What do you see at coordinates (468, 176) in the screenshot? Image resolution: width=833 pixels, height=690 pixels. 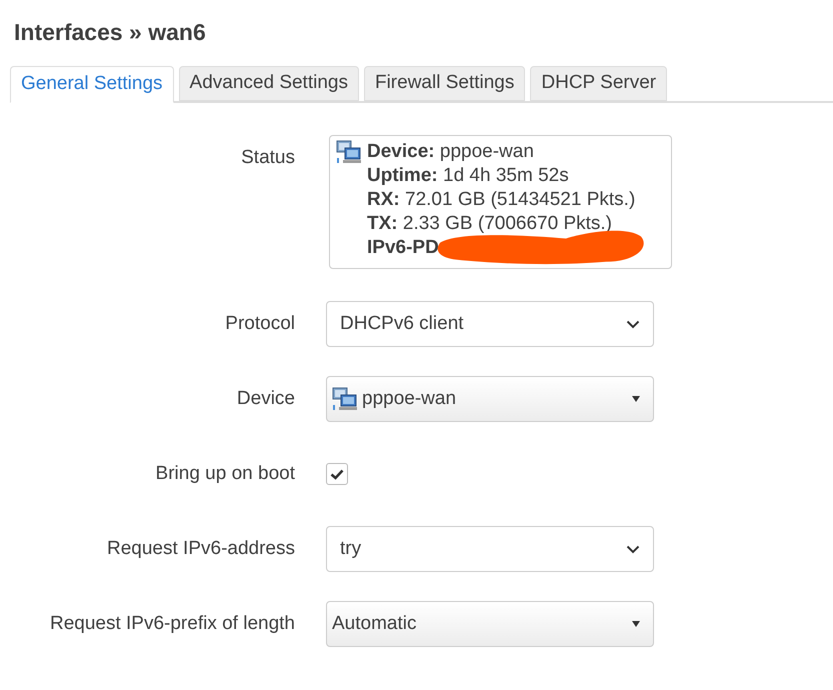 I see `status-line: Uptime: 1d 4h 35m 52s` at bounding box center [468, 176].